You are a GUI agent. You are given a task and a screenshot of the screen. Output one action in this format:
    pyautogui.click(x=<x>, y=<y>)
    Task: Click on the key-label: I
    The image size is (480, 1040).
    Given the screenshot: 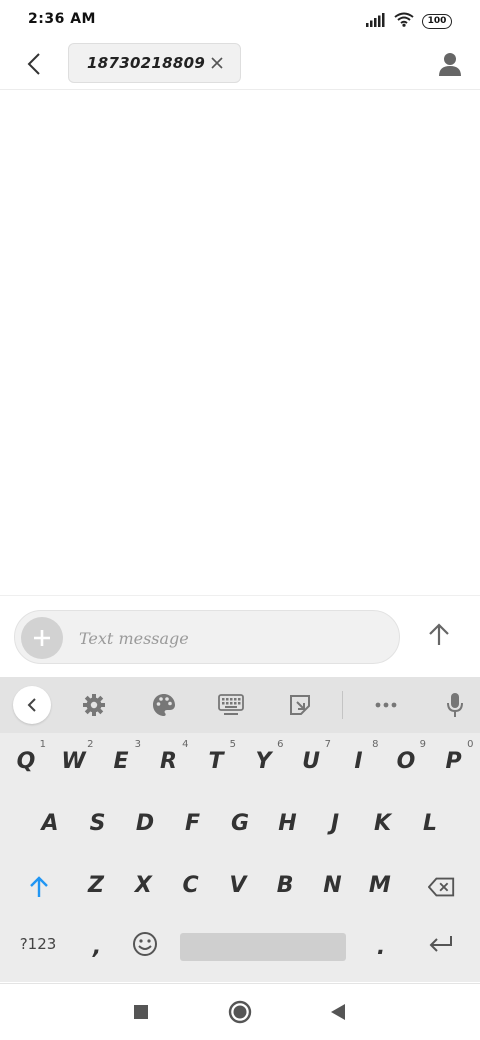 What is the action you would take?
    pyautogui.click(x=358, y=761)
    